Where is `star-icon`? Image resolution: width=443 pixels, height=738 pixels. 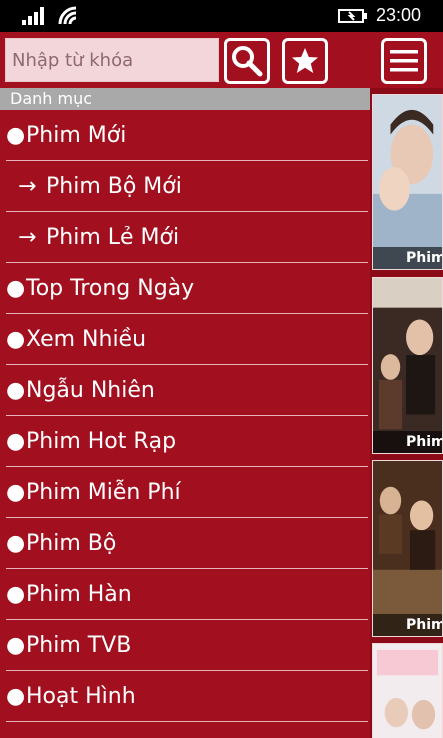
star-icon is located at coordinates (305, 60).